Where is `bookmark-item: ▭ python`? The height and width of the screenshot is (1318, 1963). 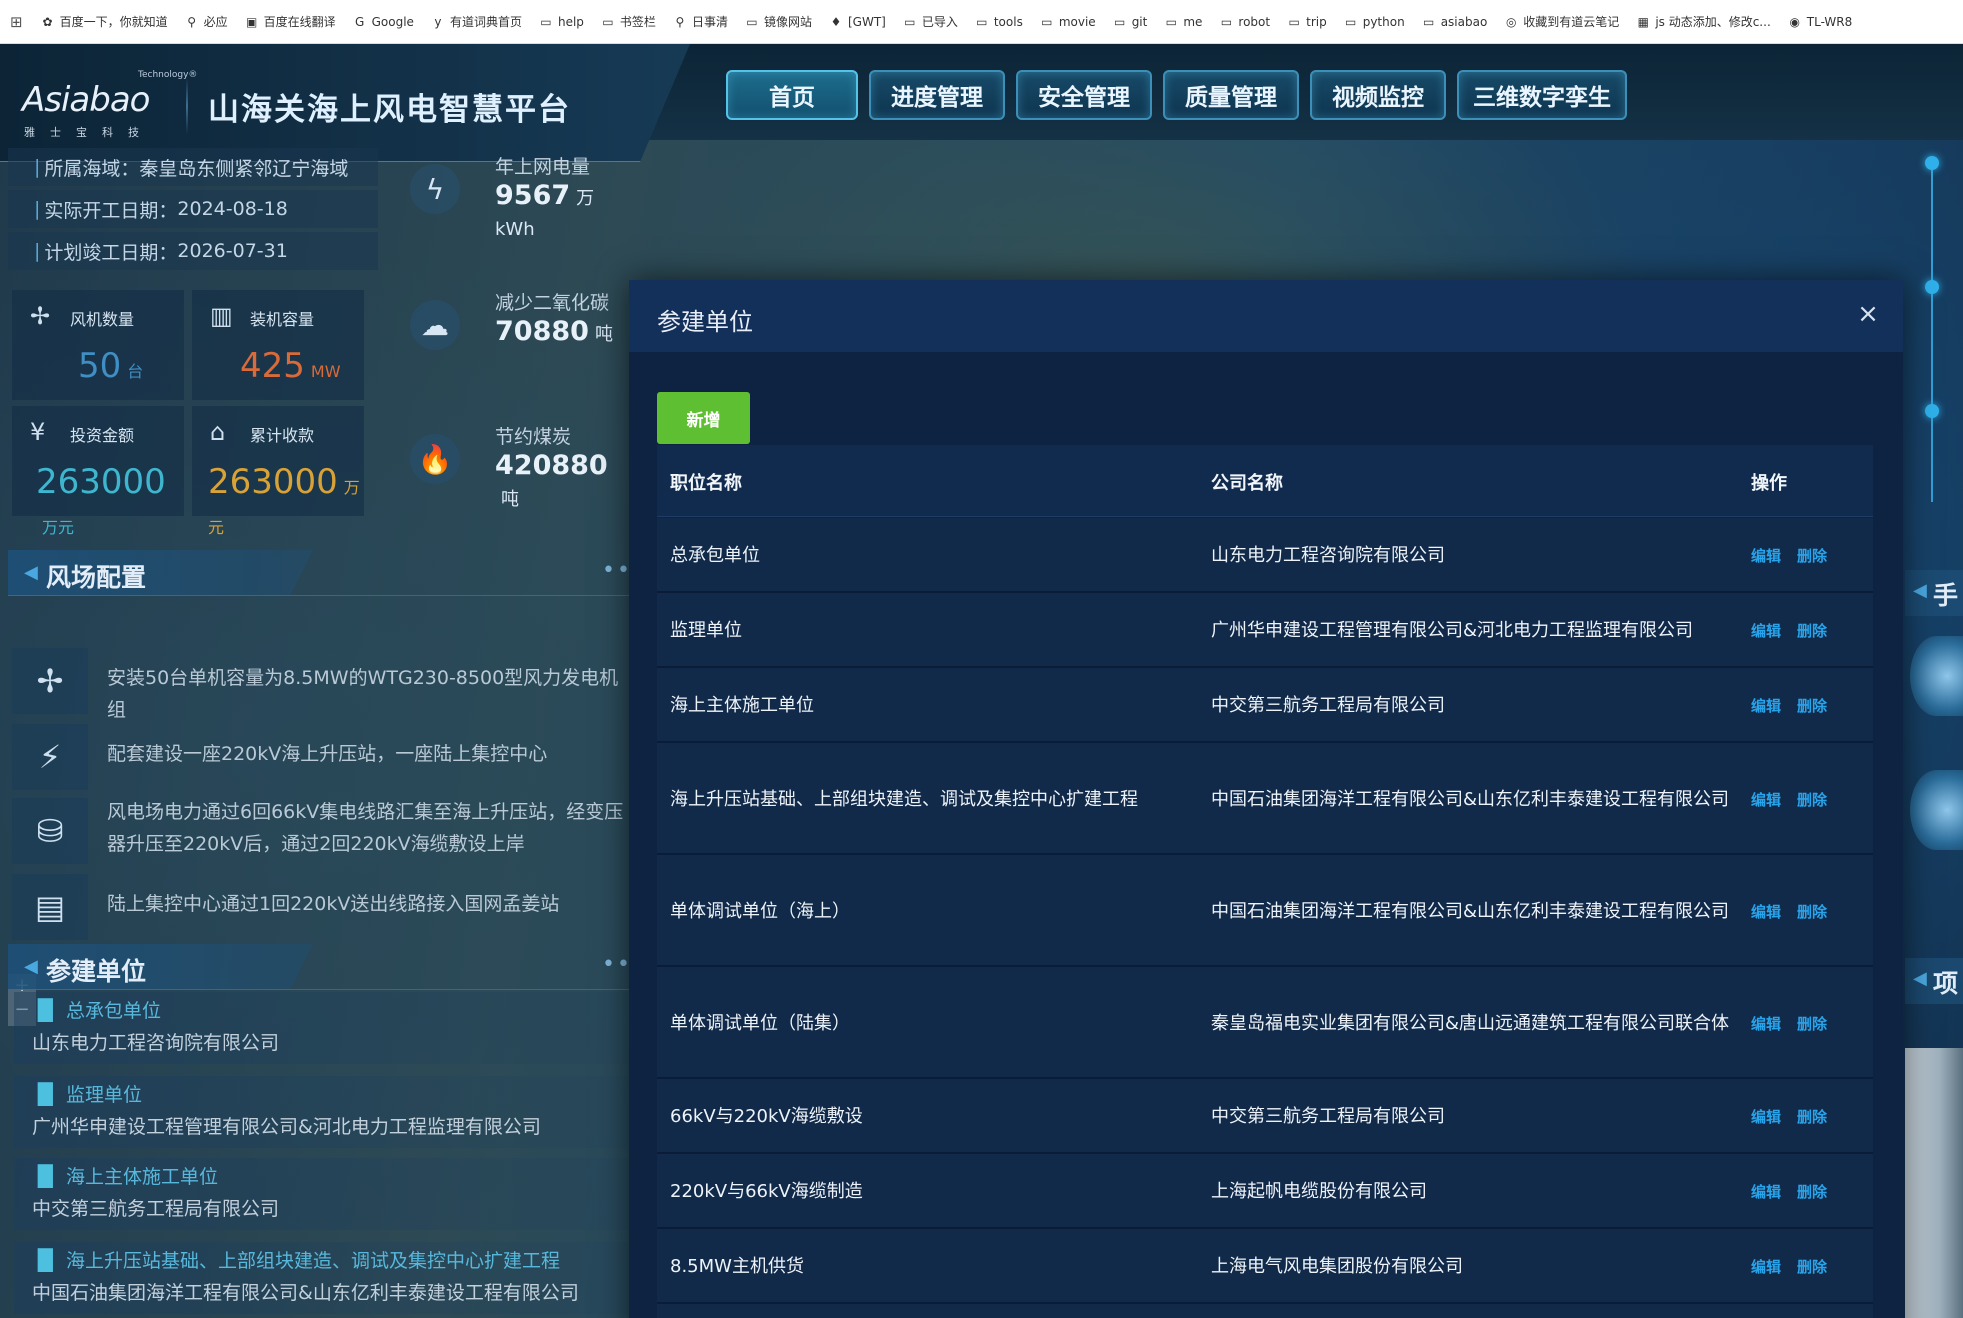
bookmark-item: ▭ python is located at coordinates (1374, 22).